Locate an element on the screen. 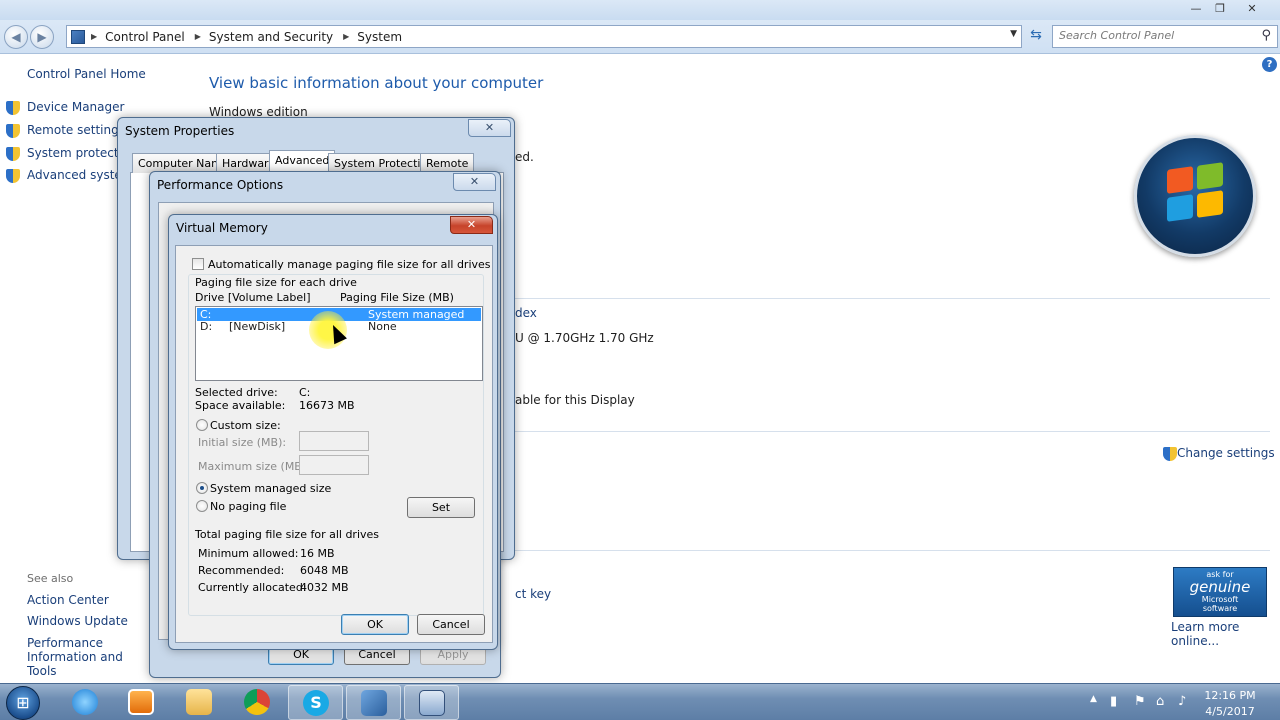 Image resolution: width=1280 pixels, height=720 pixels. taskbar-skype: S is located at coordinates (315, 702).